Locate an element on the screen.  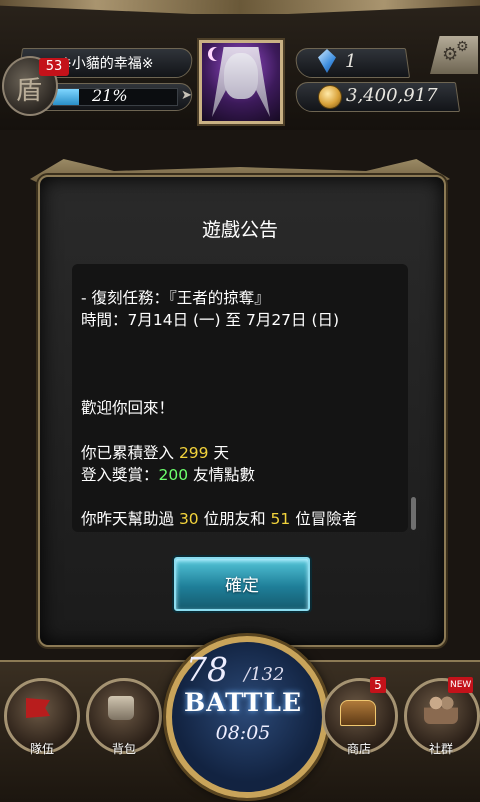
notice-line-period: 時間：7月14日 (一) 至 7月27日 (日) is located at coordinates (210, 320).